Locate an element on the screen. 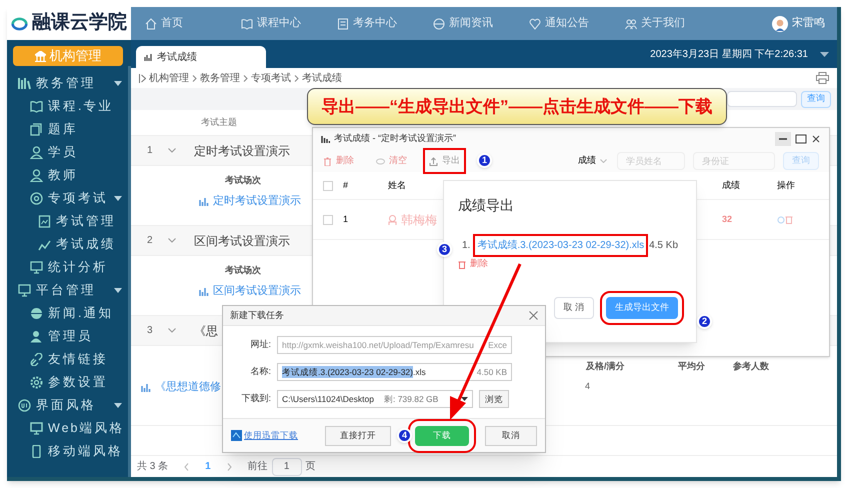 This screenshot has width=850, height=488. folder-field: C:\Users\11024\Desktop 剩: 739.82 GB is located at coordinates (375, 399).